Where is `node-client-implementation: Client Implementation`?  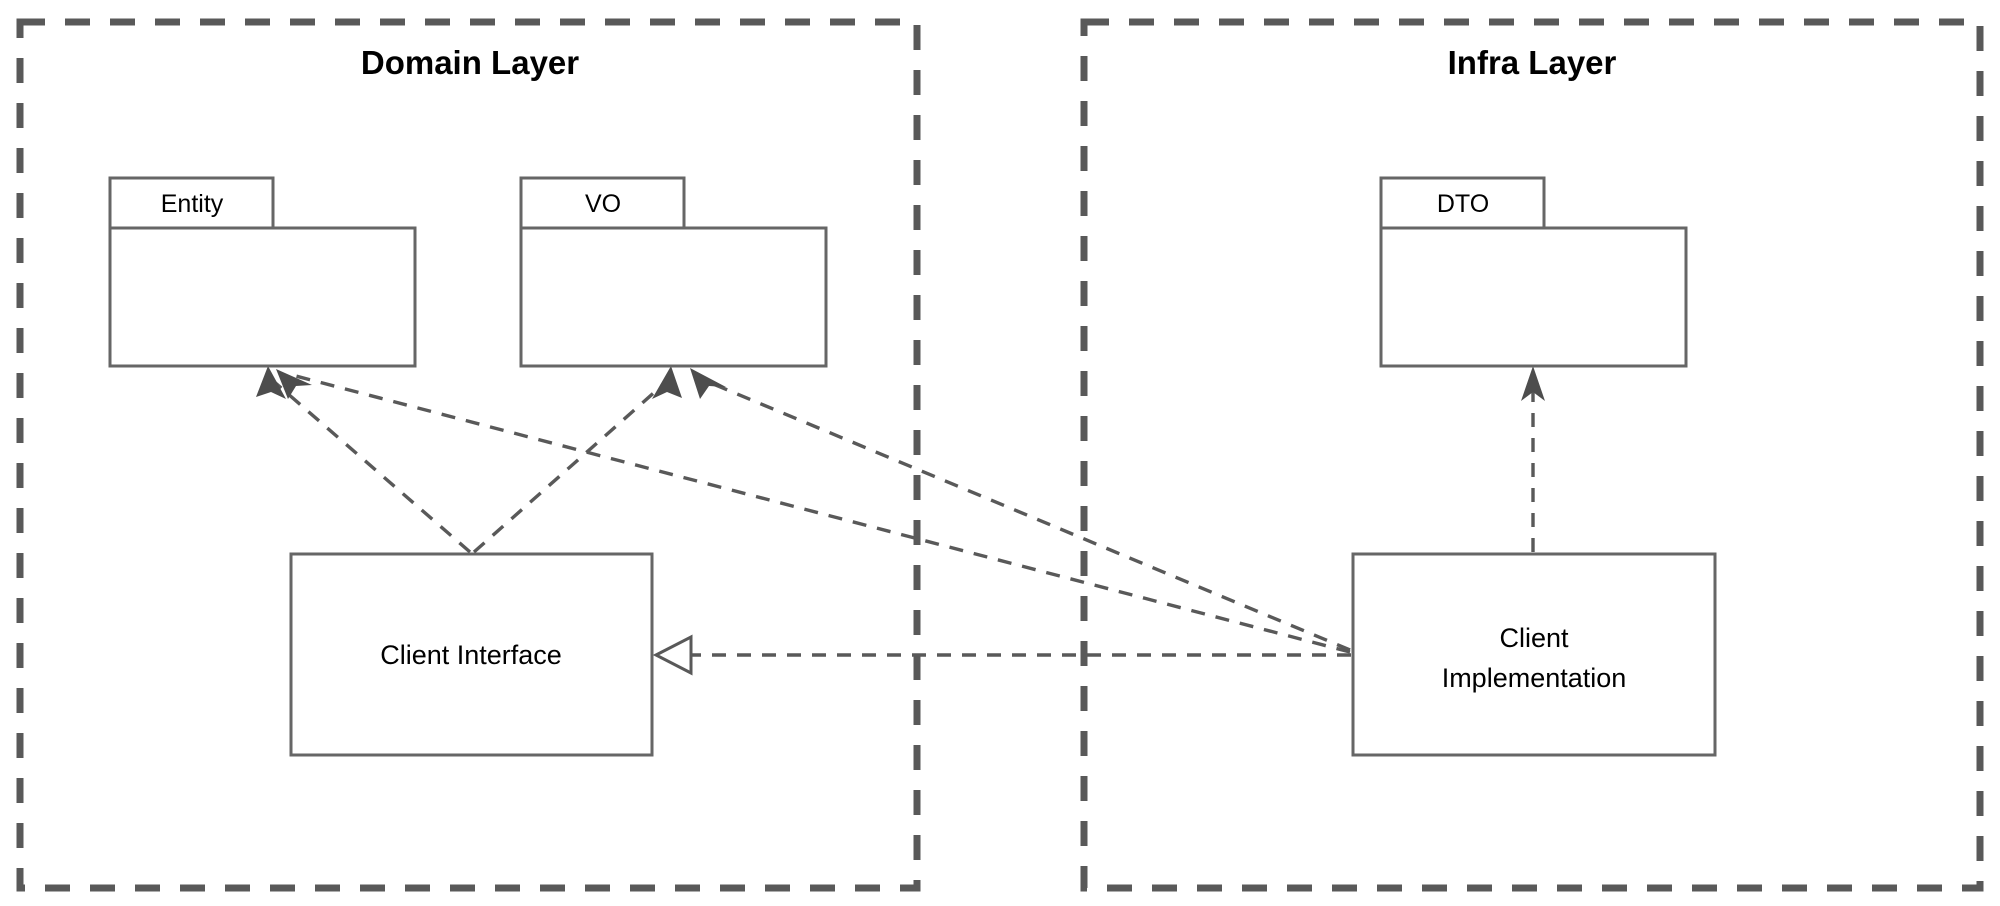 node-client-implementation: Client Implementation is located at coordinates (1534, 654).